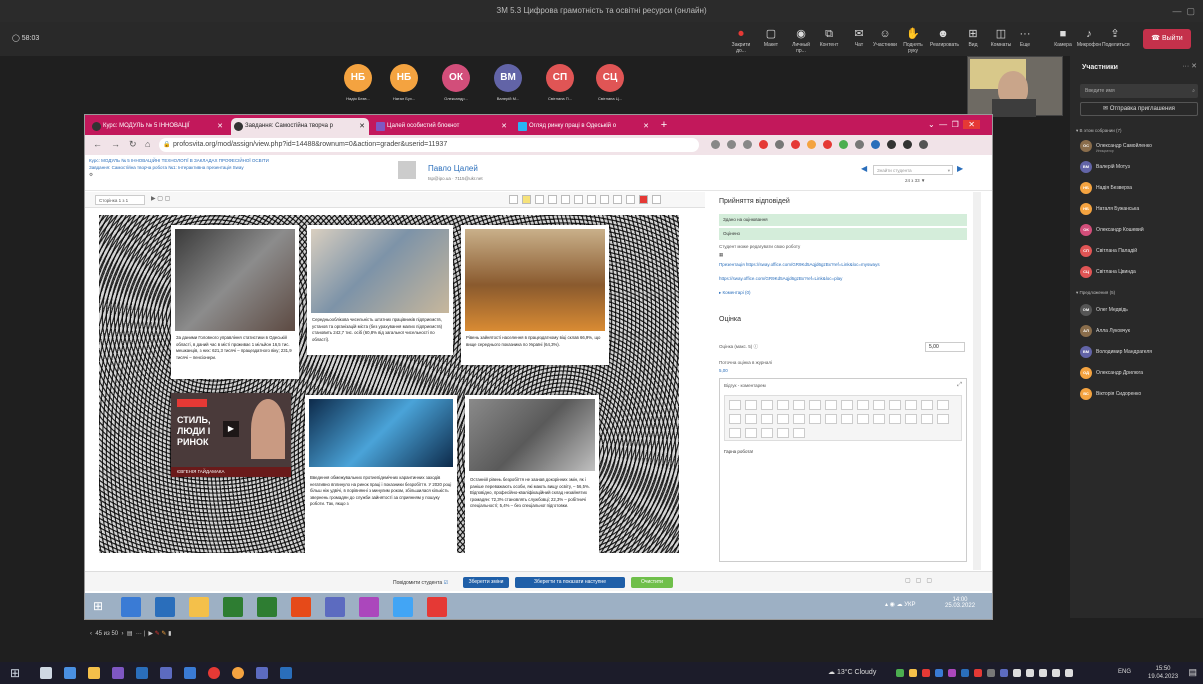 This screenshot has height=684, width=1203. What do you see at coordinates (147, 144) in the screenshot?
I see `home-icon: ⌂` at bounding box center [147, 144].